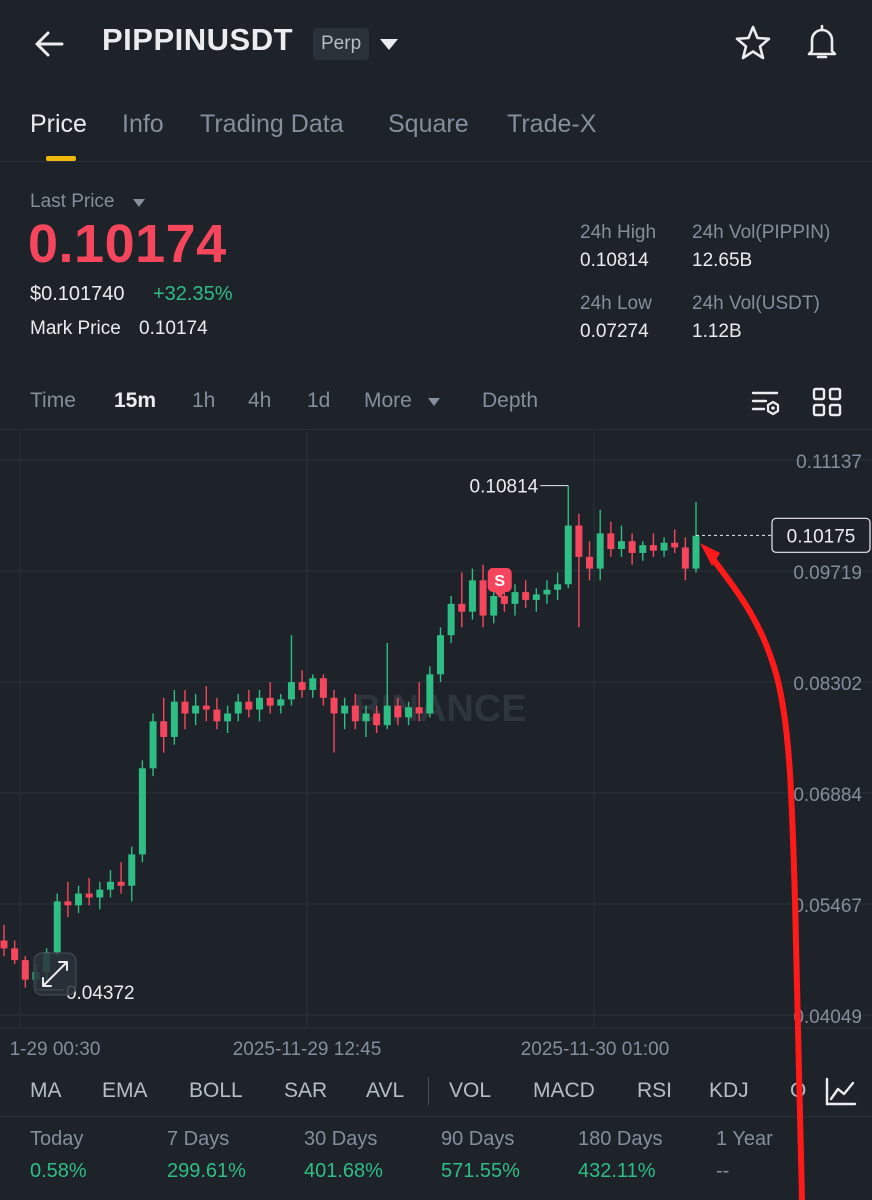 The width and height of the screenshot is (872, 1200). What do you see at coordinates (50, 44) in the screenshot?
I see `back-arrow-icon` at bounding box center [50, 44].